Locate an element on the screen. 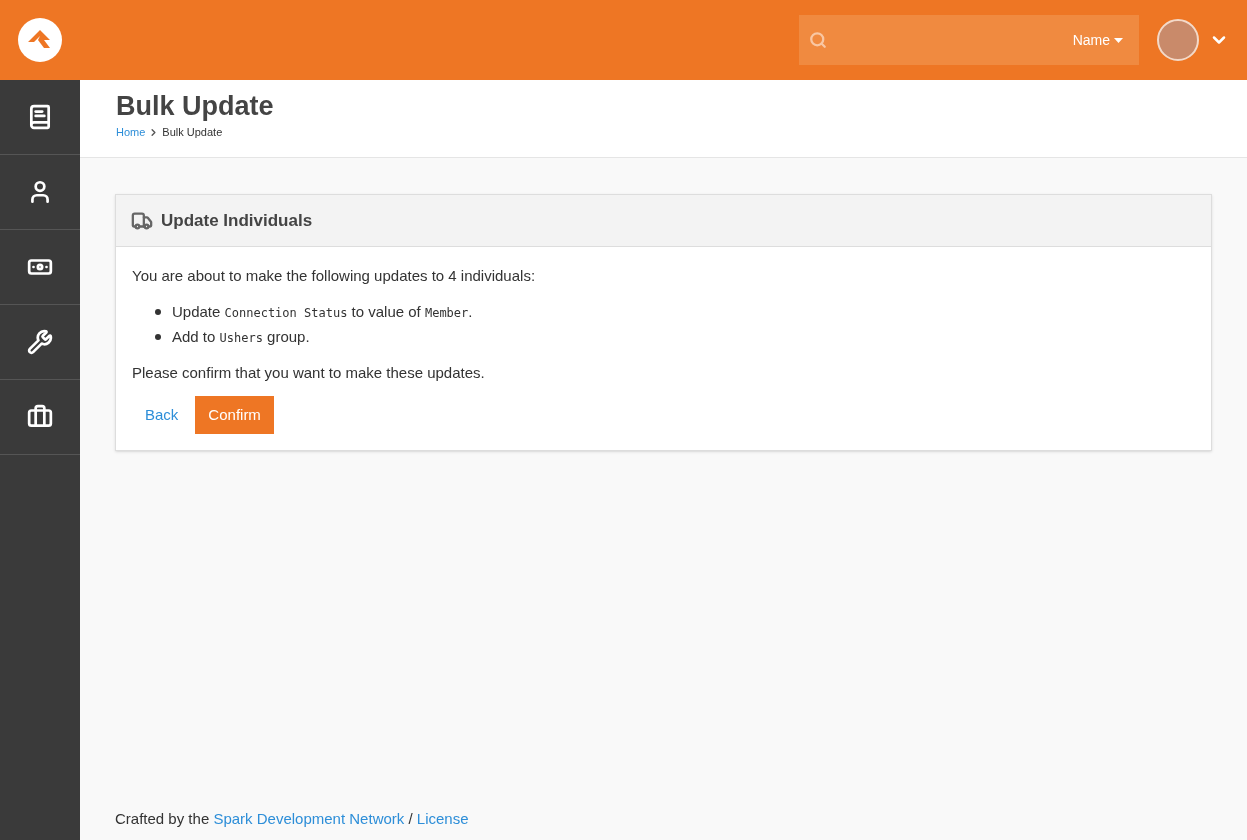  logo-icon is located at coordinates (40, 40).